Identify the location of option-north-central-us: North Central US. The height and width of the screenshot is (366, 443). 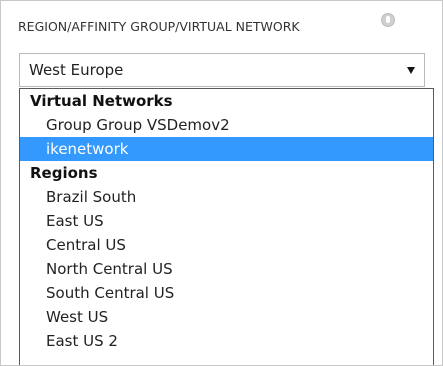
(226, 269).